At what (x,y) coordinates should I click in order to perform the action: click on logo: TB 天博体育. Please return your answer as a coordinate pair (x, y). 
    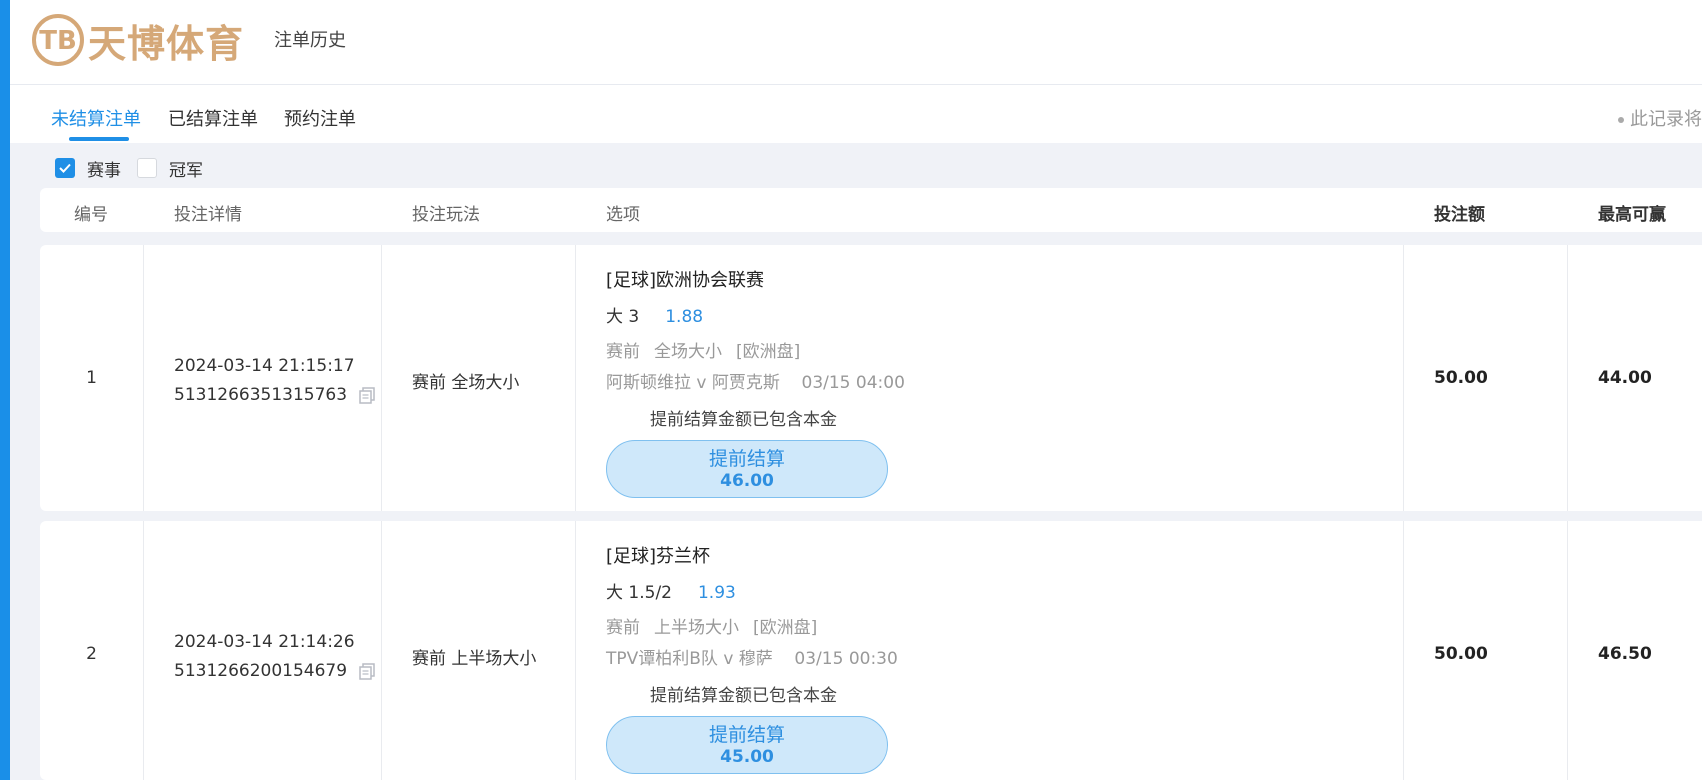
    Looking at the image, I should click on (137, 40).